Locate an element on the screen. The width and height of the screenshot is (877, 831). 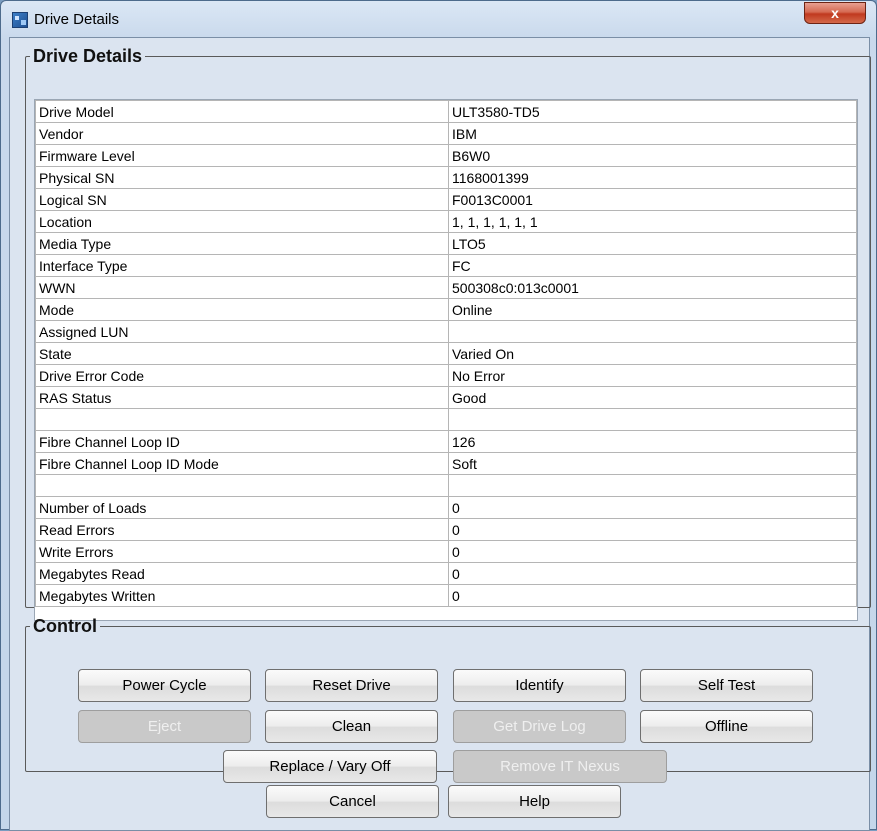
table-row: Interface Type FC is located at coordinates (446, 265).